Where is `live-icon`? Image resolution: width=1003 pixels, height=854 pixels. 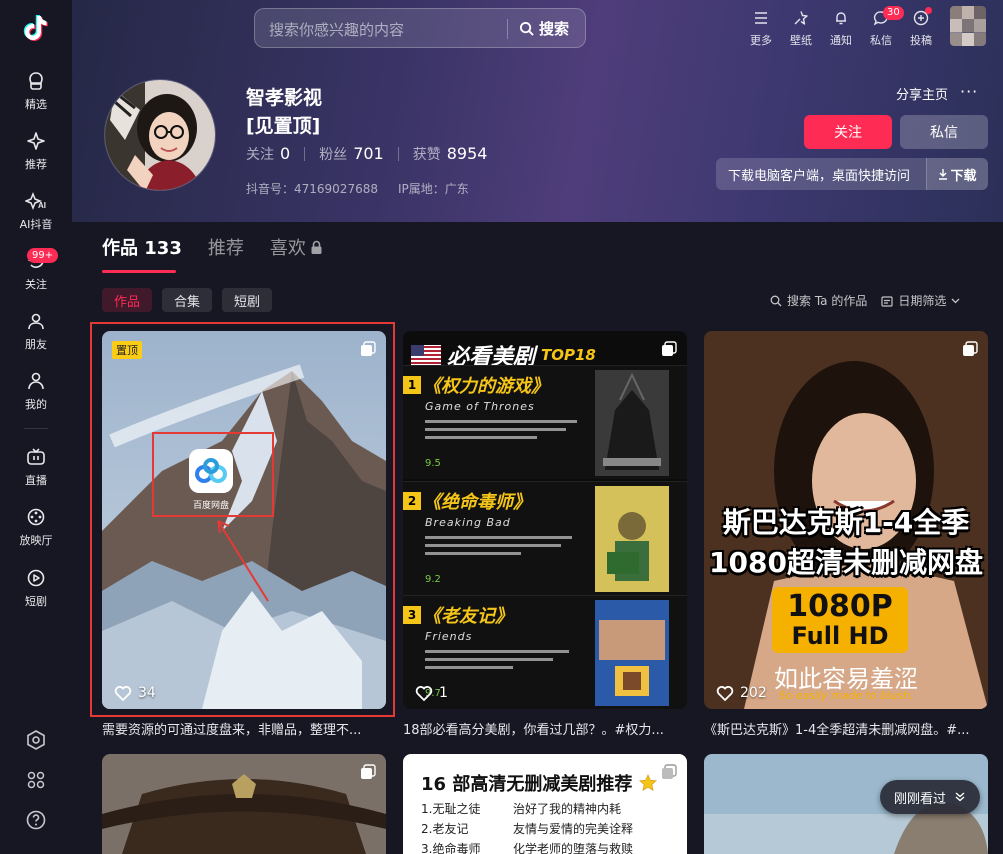 live-icon is located at coordinates (36, 457).